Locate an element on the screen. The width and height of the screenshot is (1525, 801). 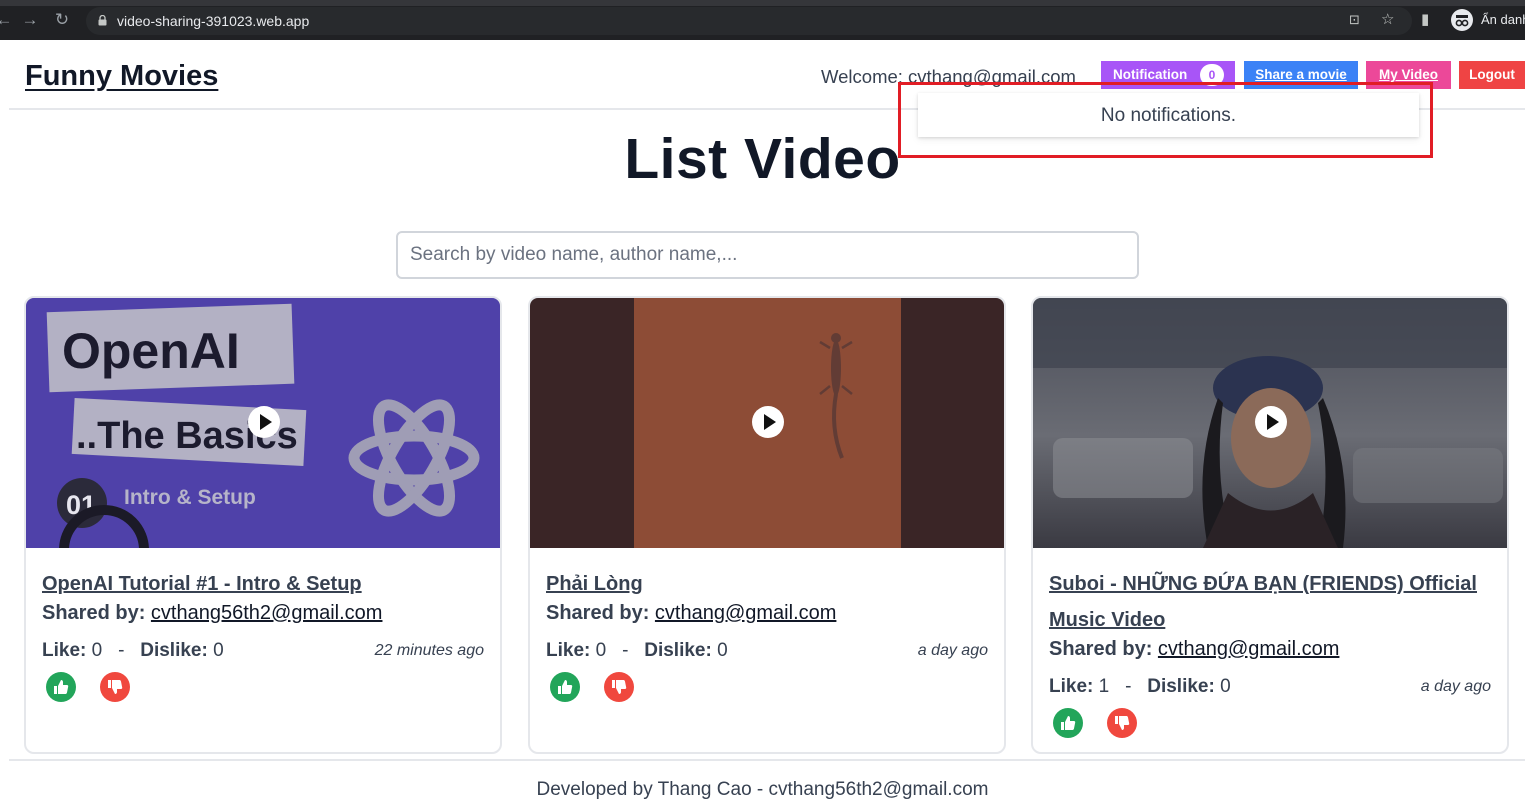
thumb-caption: Intro & Setup is located at coordinates (190, 497).